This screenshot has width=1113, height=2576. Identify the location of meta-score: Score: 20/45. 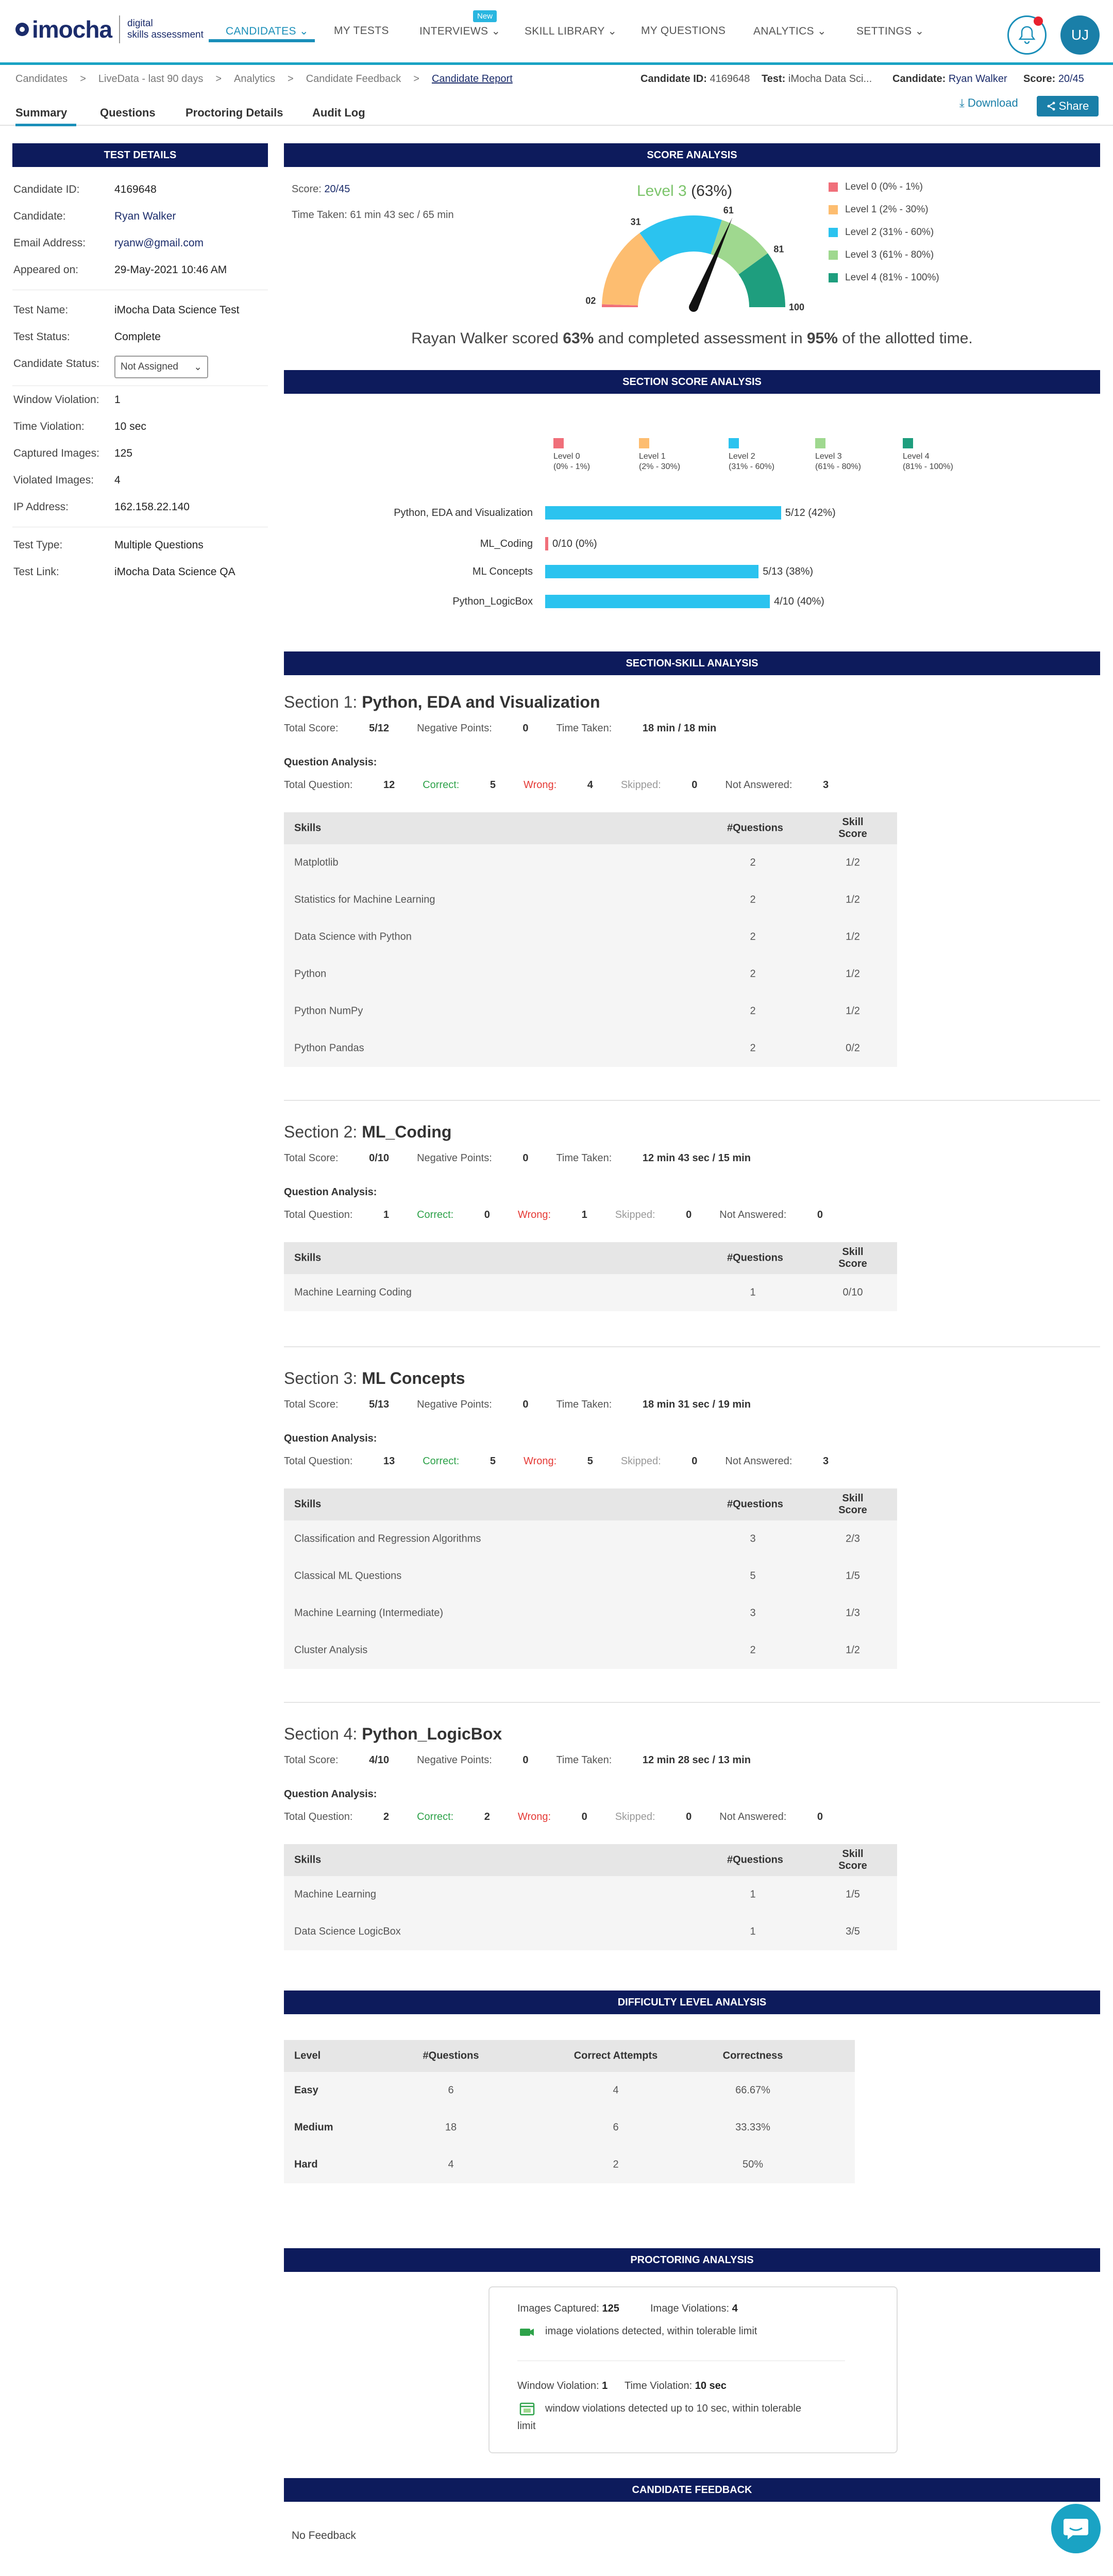
(1053, 79).